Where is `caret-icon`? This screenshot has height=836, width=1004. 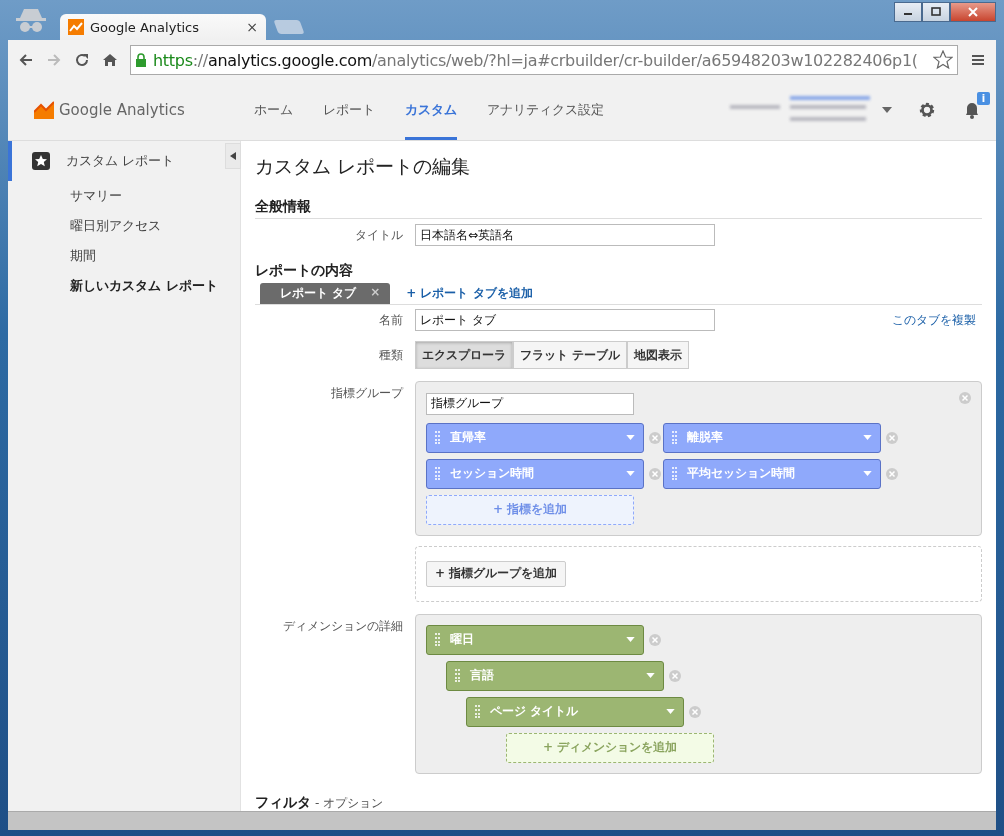
caret-icon is located at coordinates (887, 110).